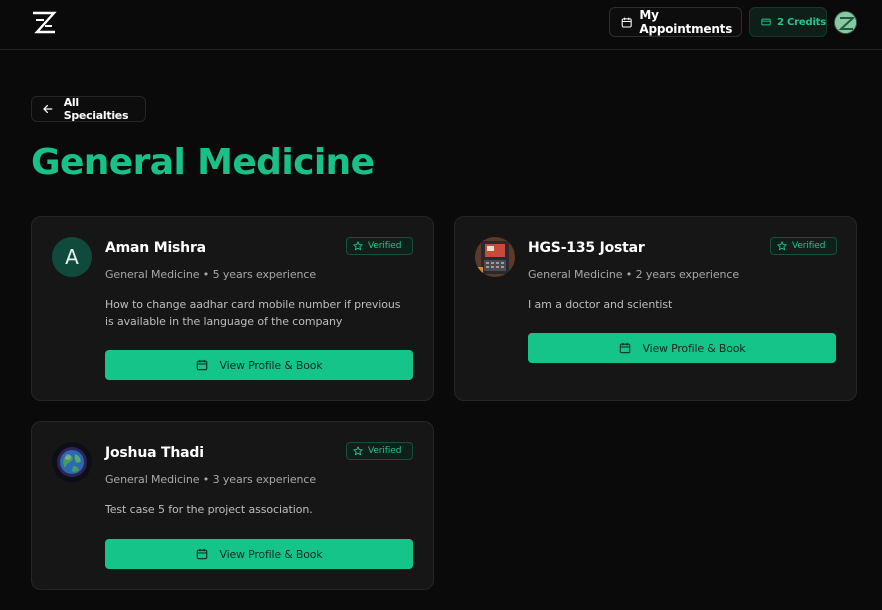 This screenshot has height=610, width=882. I want to click on doctor-description: Test case 5 for the project association., so click(209, 509).